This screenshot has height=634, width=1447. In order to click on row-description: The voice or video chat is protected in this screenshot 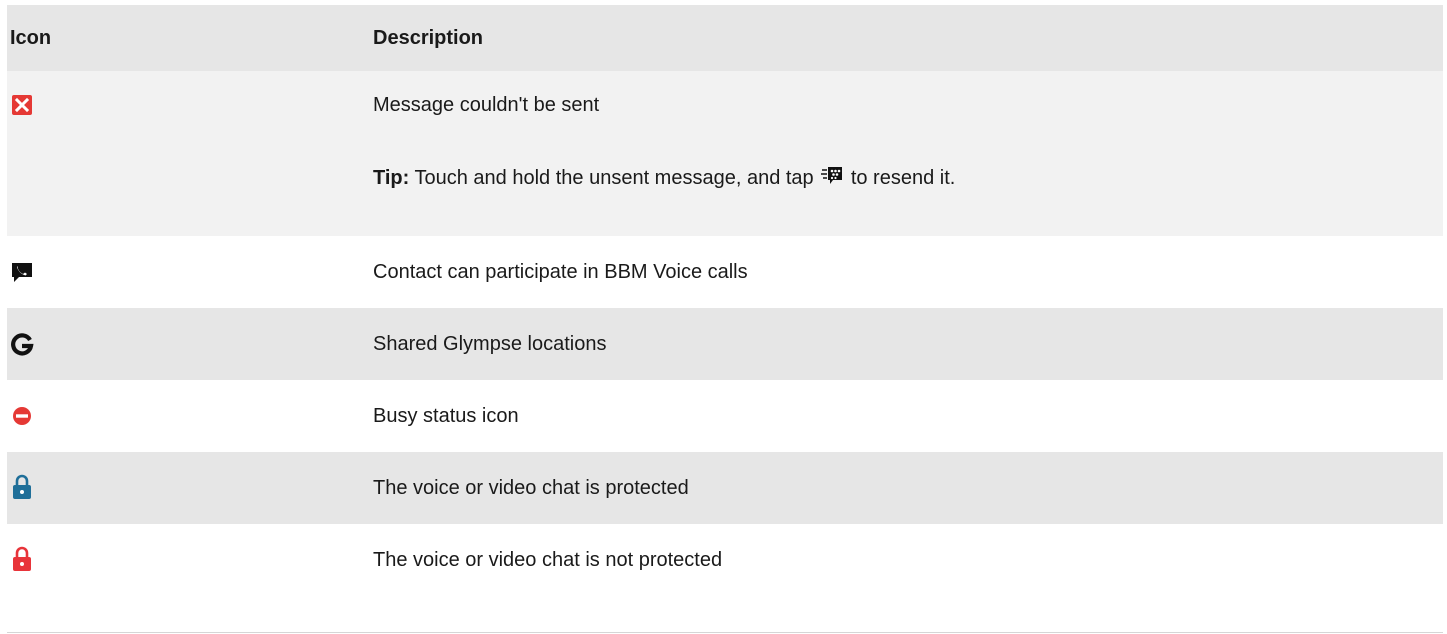, I will do `click(531, 488)`.